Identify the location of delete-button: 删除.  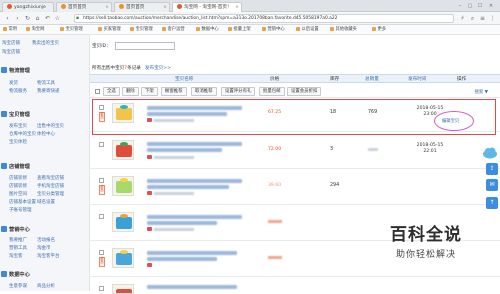
(130, 91).